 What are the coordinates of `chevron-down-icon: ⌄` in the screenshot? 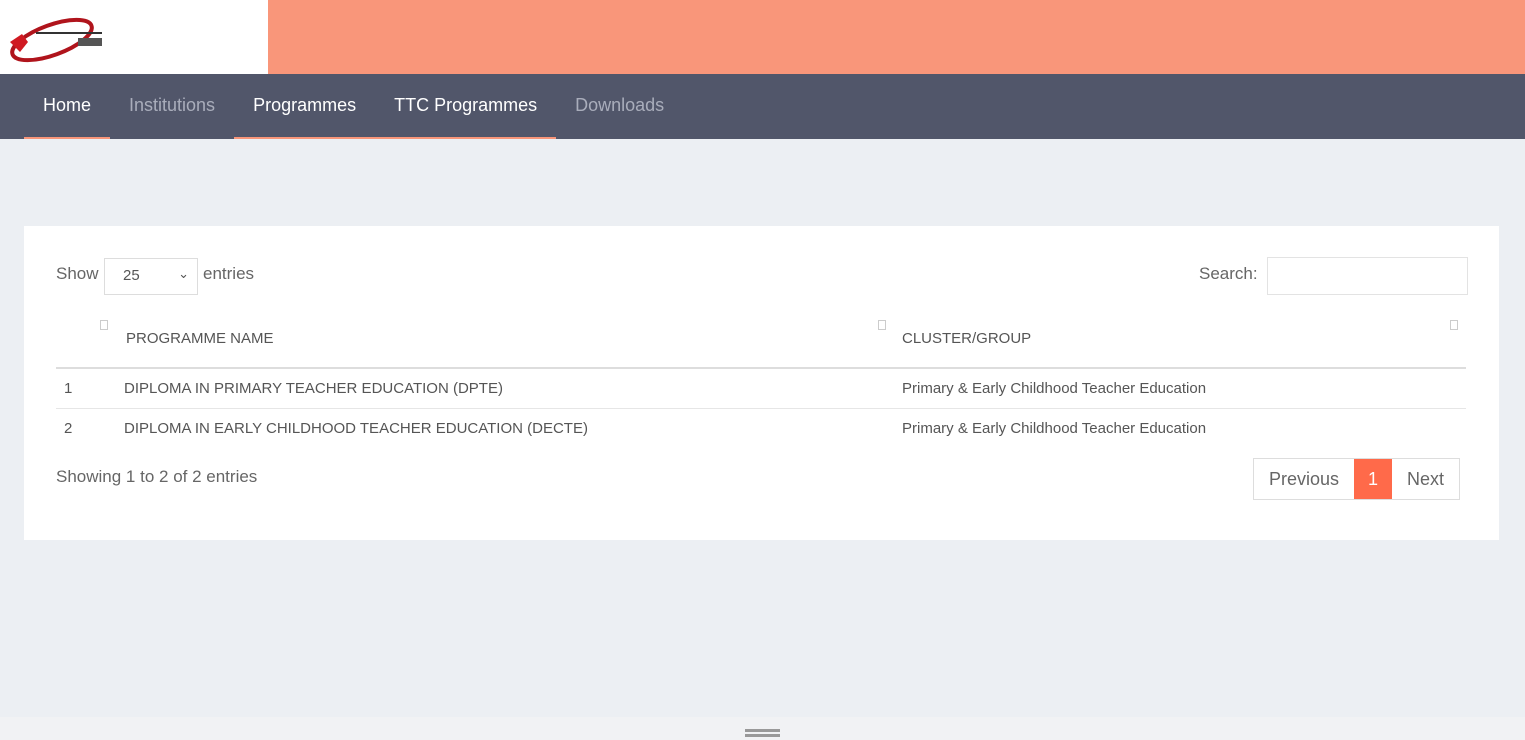 It's located at (183, 273).